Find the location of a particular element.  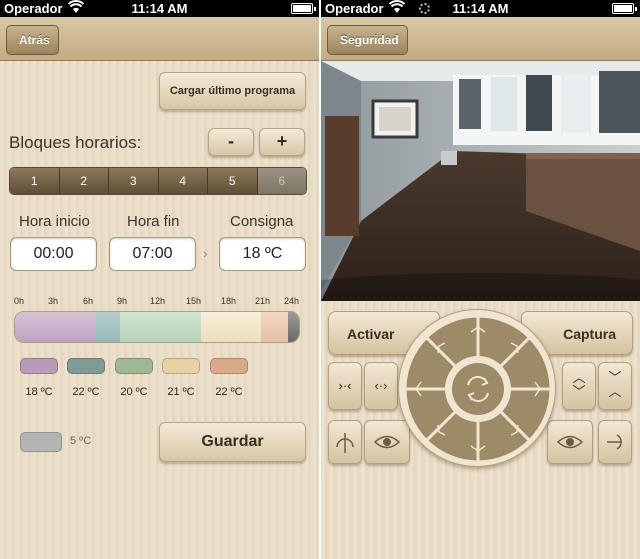

setpoint-field: 18 ºC is located at coordinates (262, 254).